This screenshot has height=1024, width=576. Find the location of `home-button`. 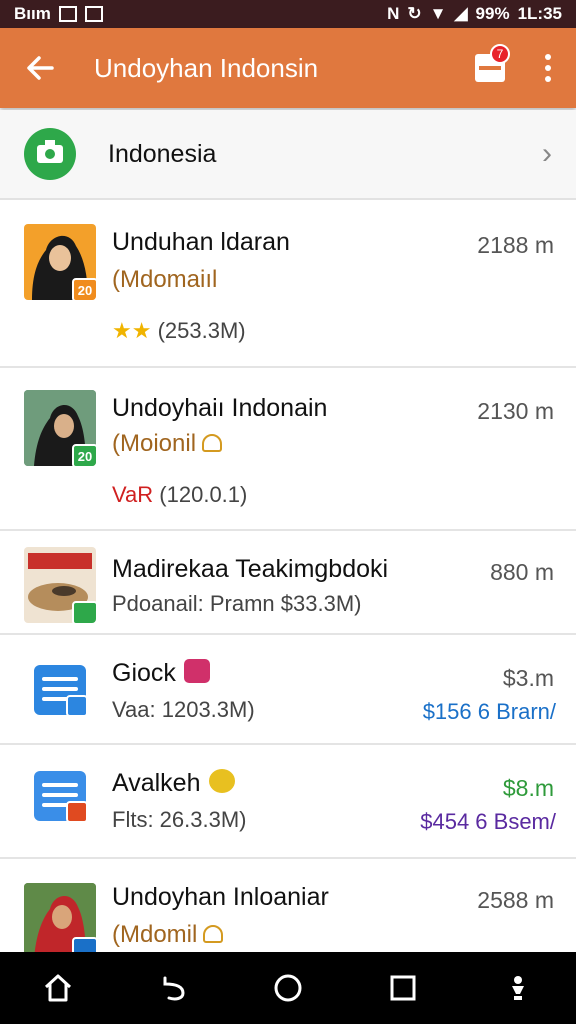

home-button is located at coordinates (58, 988).